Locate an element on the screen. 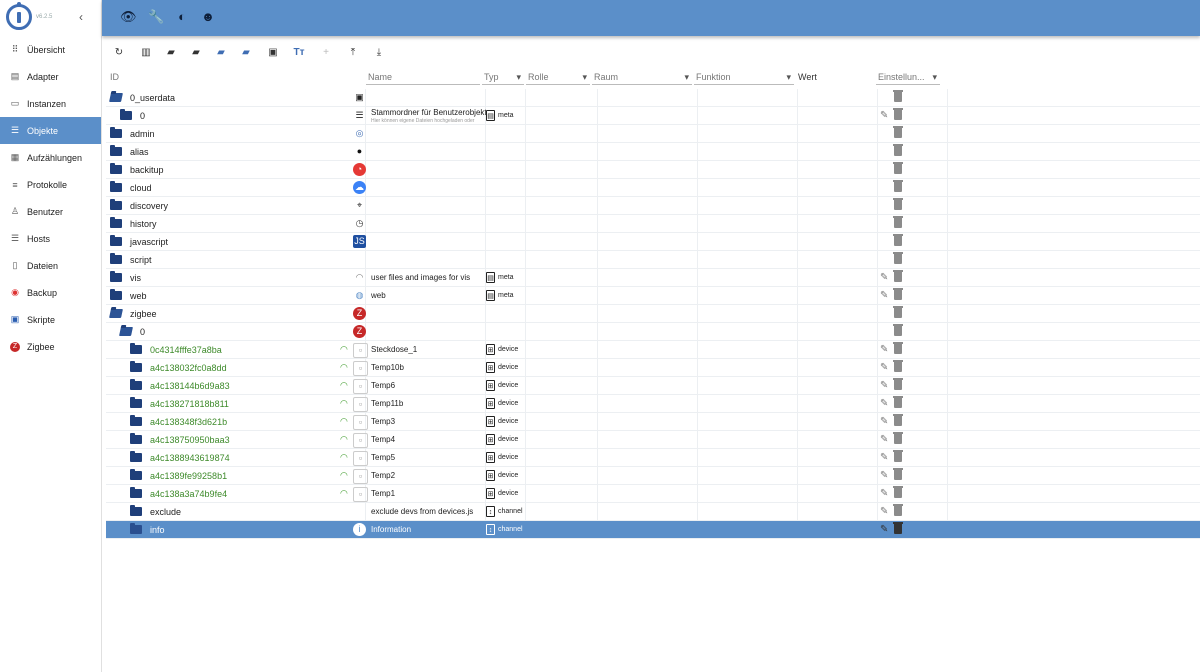  chevron-left-icon: ‹ is located at coordinates (81, 17).